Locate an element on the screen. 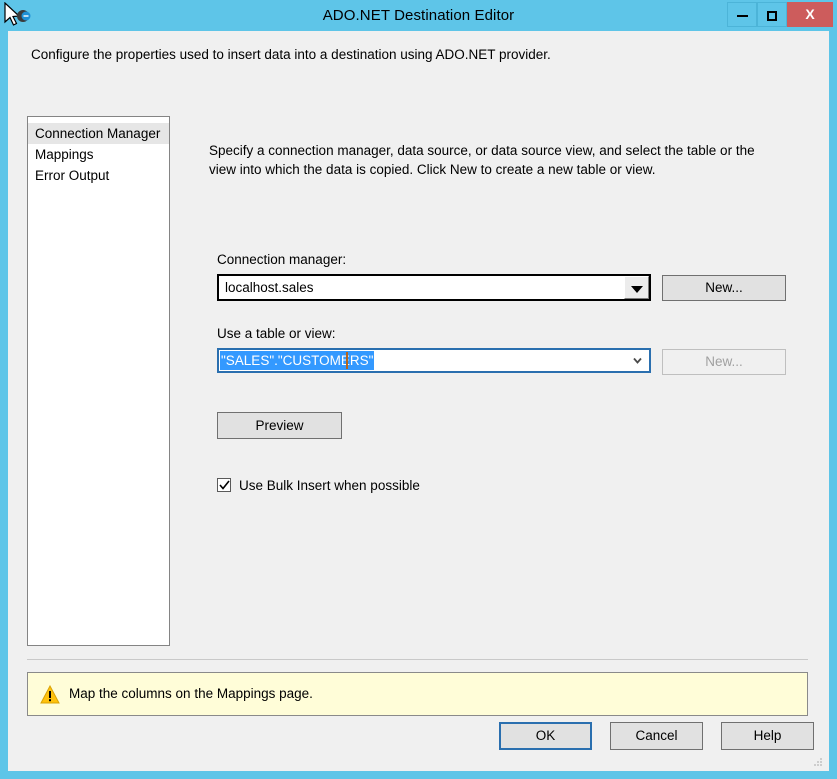  footer-divider is located at coordinates (417, 659).